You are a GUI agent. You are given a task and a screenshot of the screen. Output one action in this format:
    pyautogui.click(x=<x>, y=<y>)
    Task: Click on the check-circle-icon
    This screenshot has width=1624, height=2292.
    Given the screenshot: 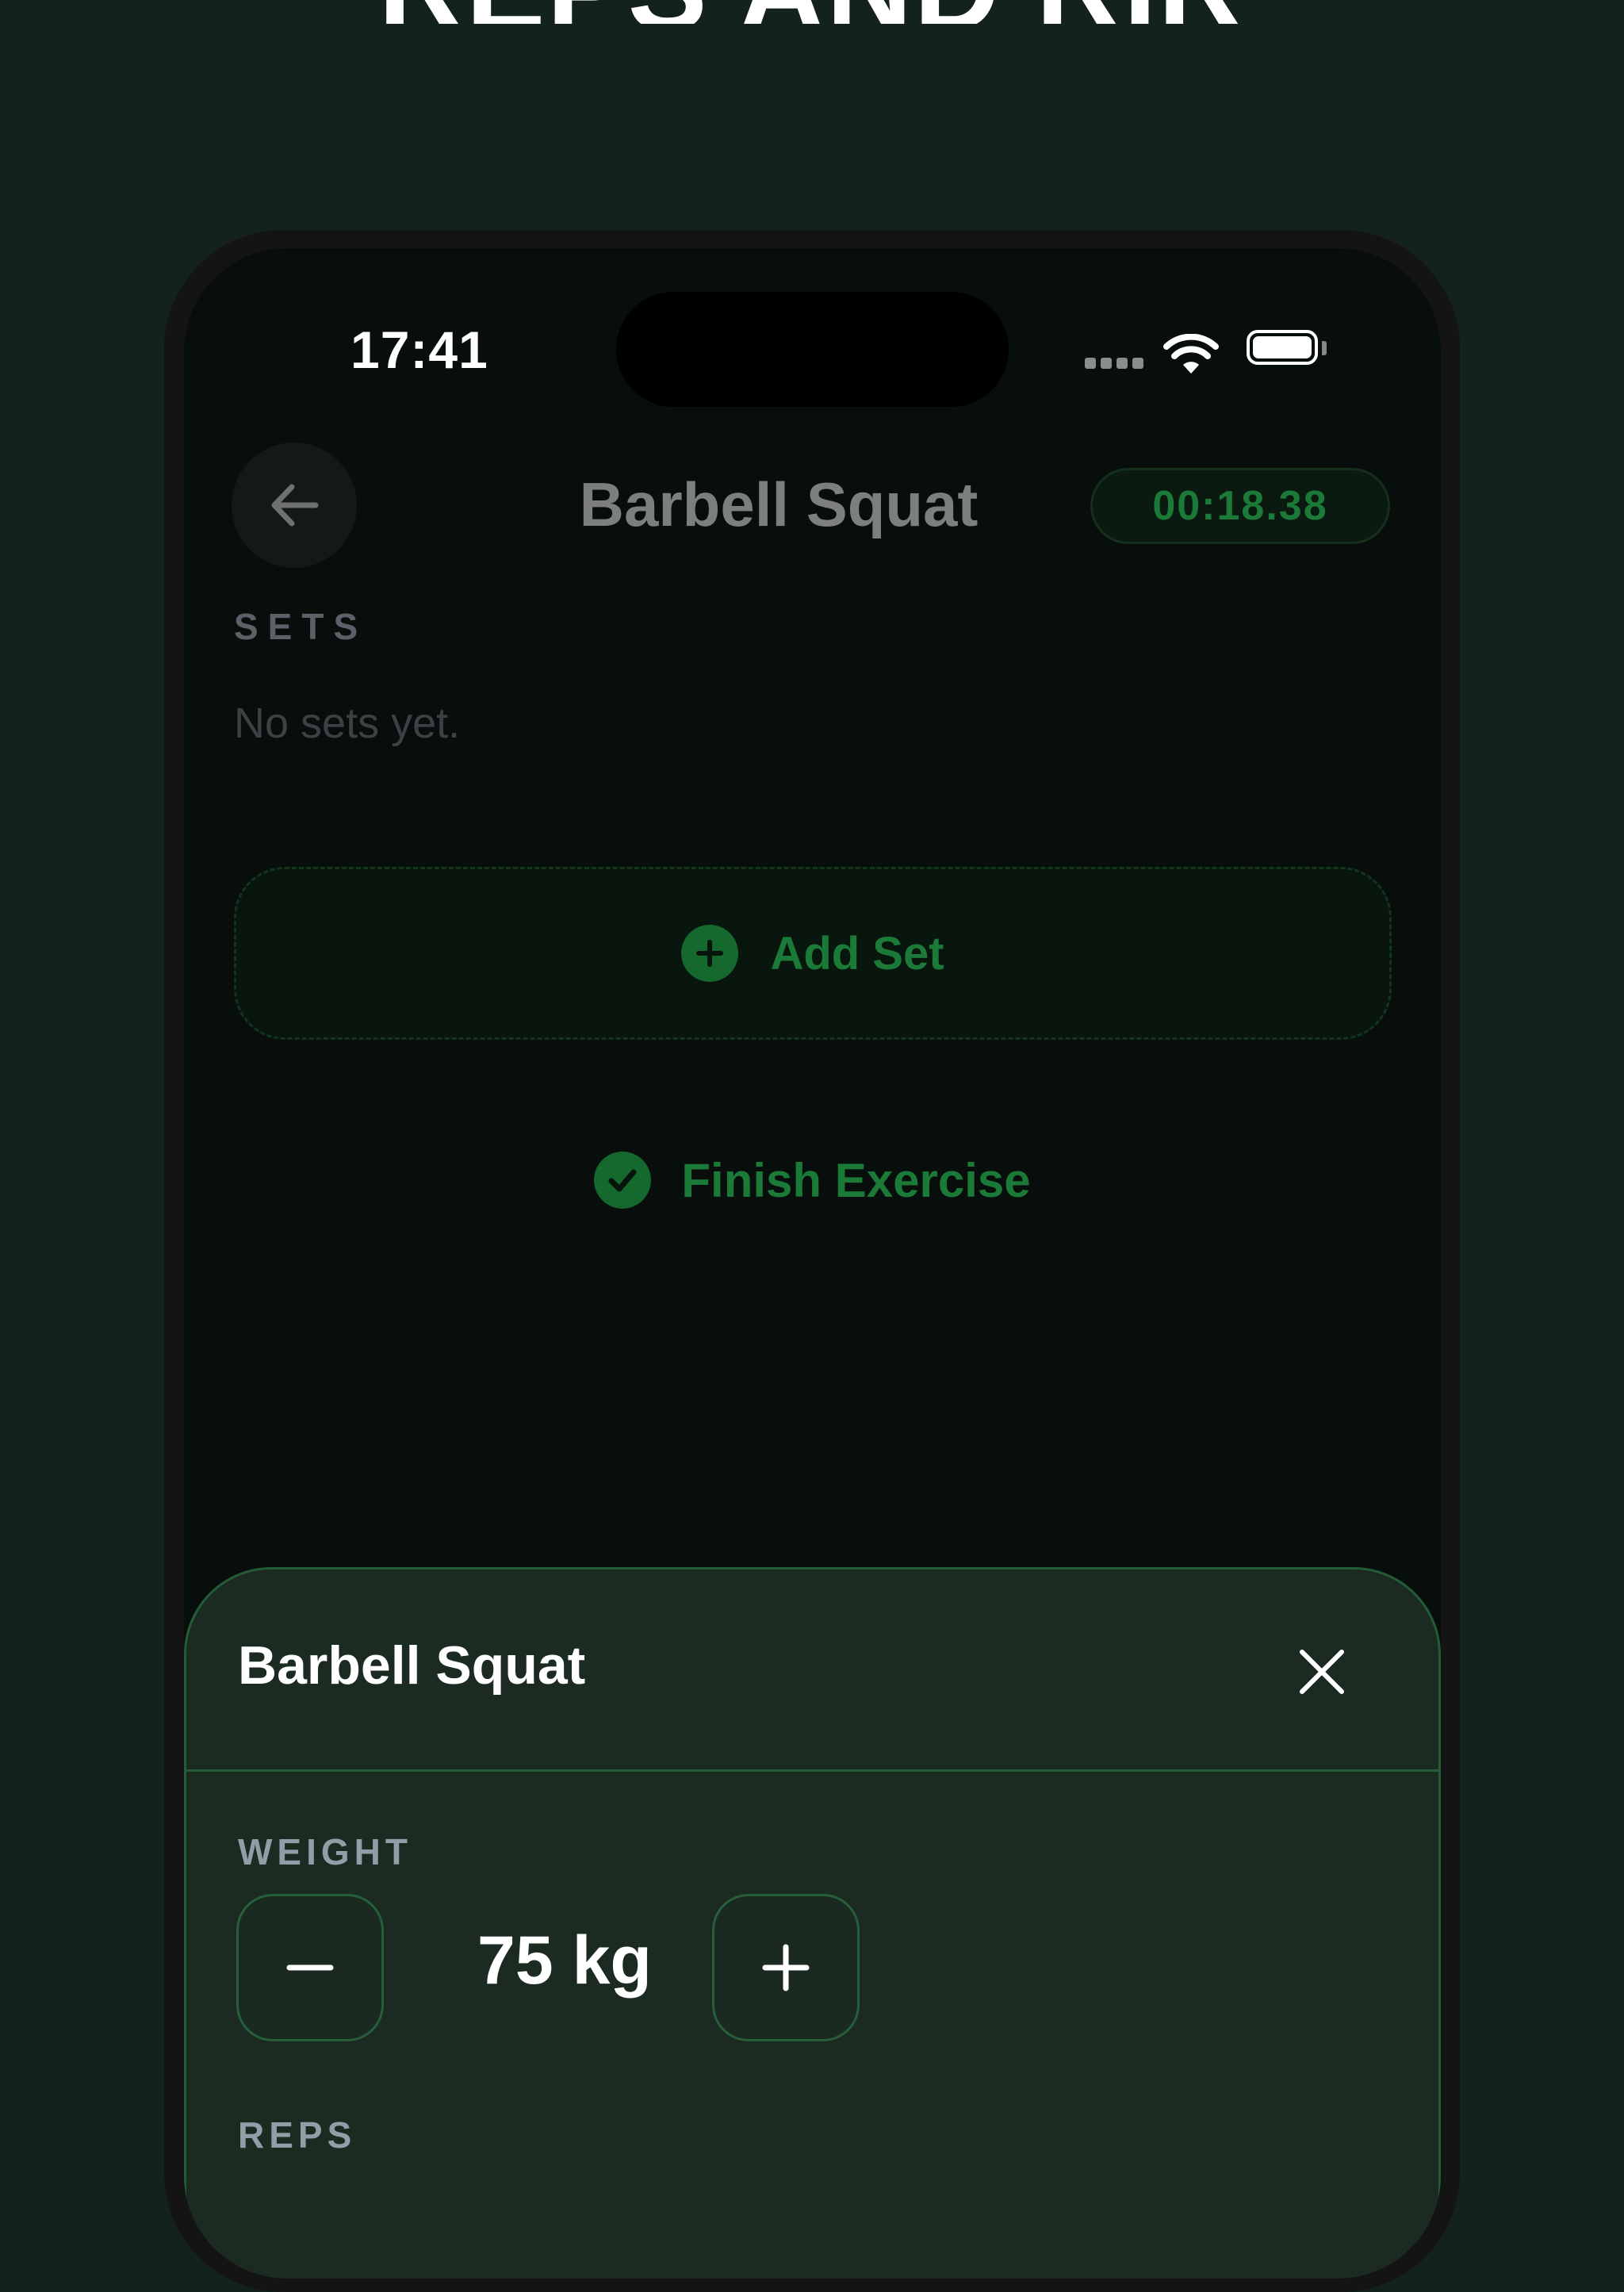 What is the action you would take?
    pyautogui.click(x=623, y=1180)
    